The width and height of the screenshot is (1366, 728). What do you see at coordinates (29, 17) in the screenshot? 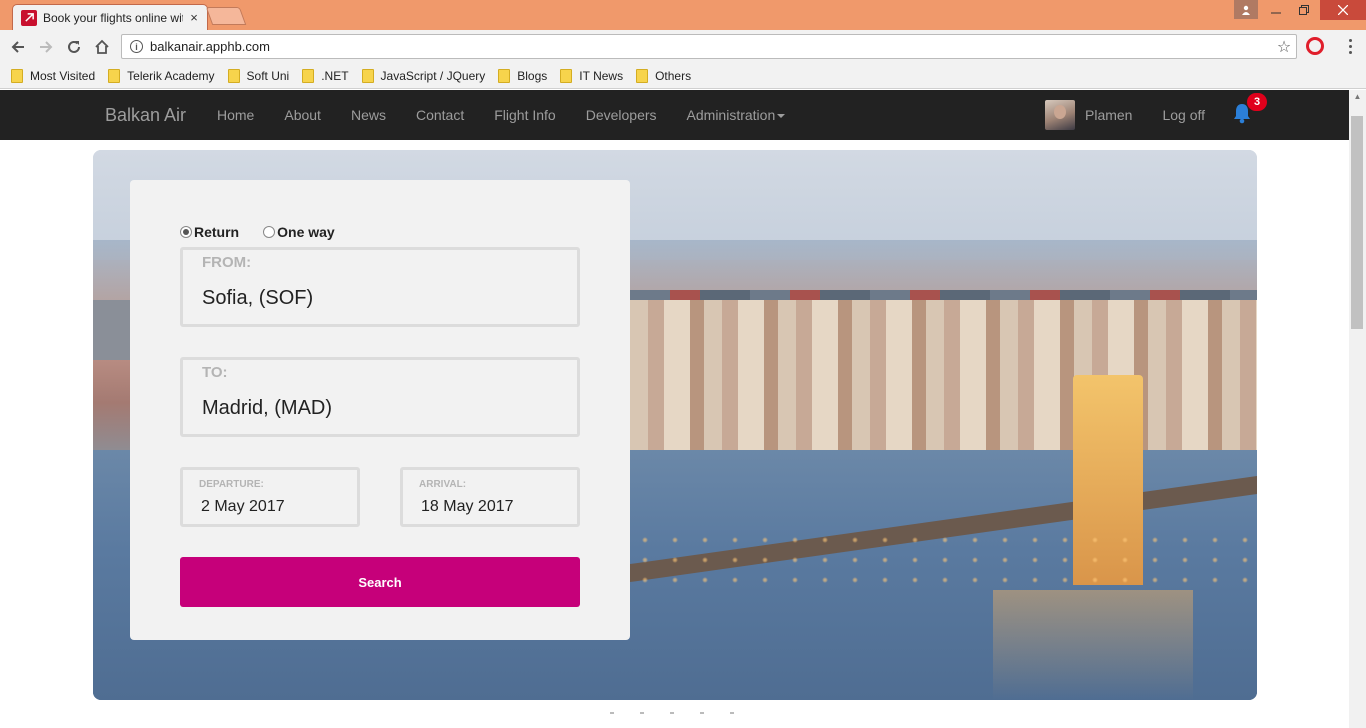
I see `balkan-air-favicon-icon` at bounding box center [29, 17].